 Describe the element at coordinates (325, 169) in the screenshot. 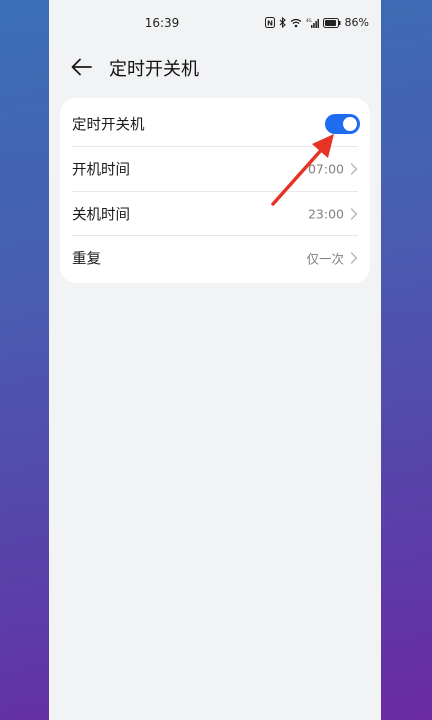

I see `power-on-time-value: 07:00` at that location.